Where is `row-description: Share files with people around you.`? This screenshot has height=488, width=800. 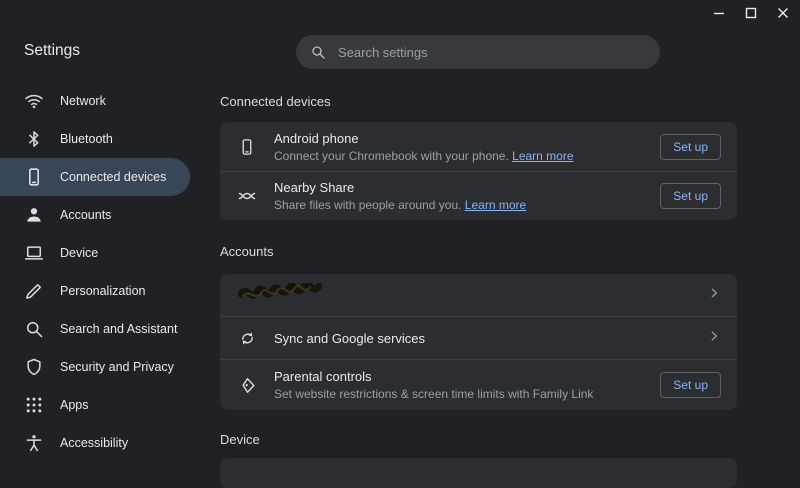 row-description: Share files with people around you. is located at coordinates (369, 205).